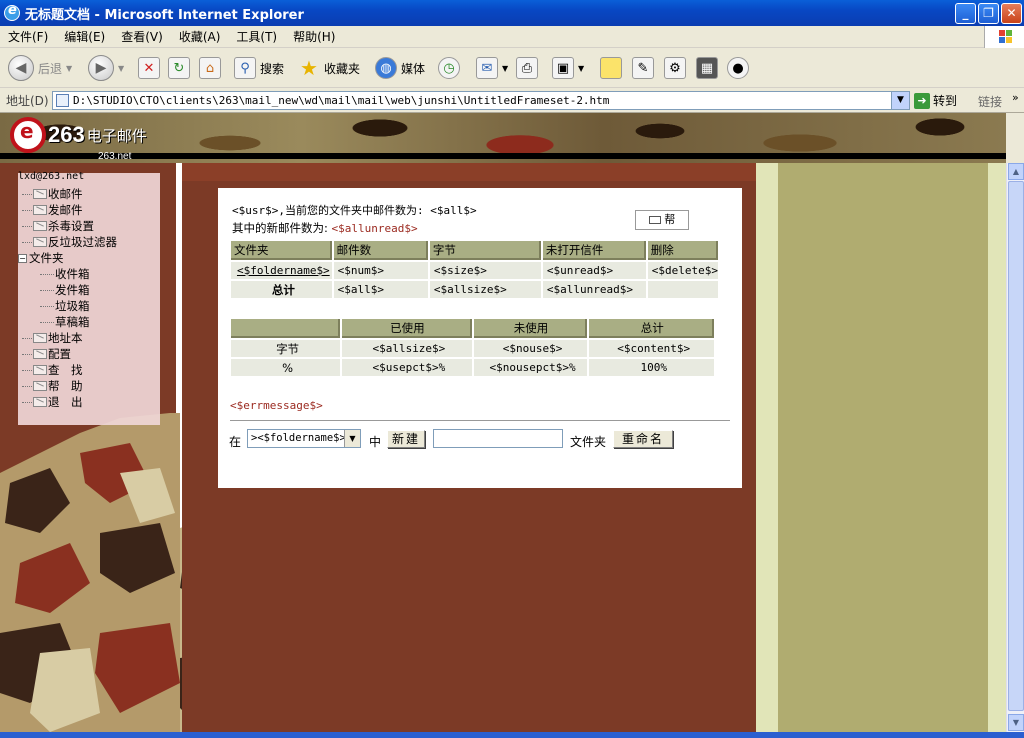  Describe the element at coordinates (41, 258) in the screenshot. I see `tree-folder-root: − 文件夹` at that location.